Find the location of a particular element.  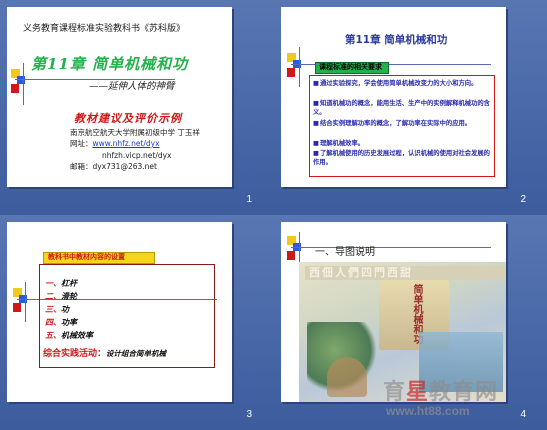

watermark-char: 育 is located at coordinates (395, 392).